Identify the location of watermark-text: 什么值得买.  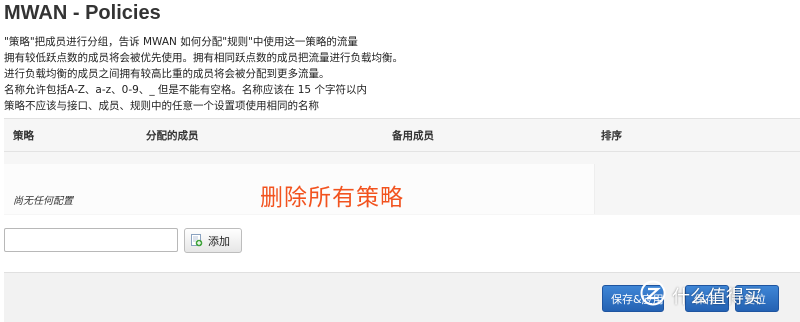
(717, 297).